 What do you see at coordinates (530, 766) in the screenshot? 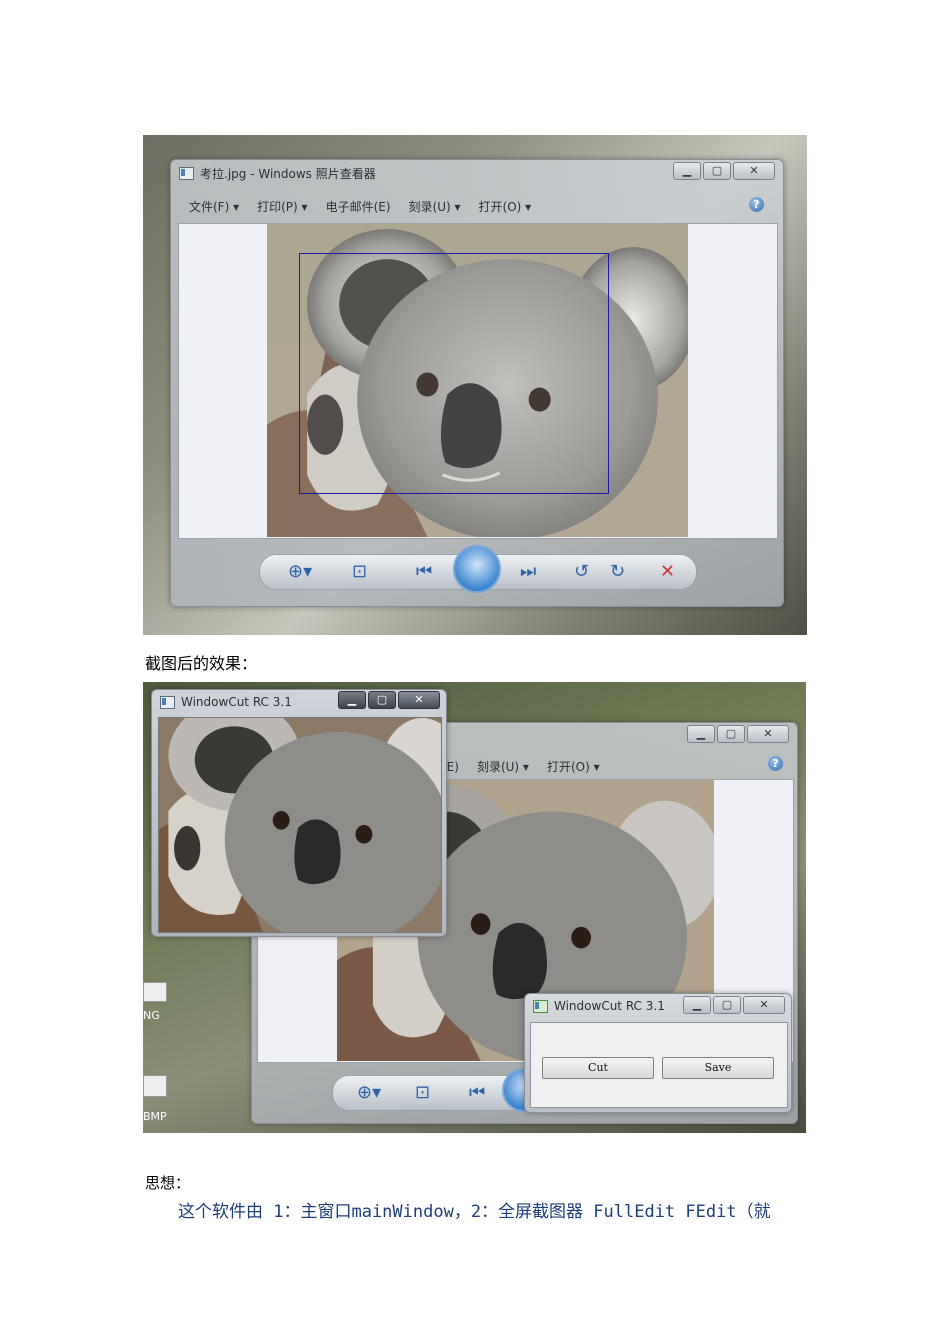
I see `viewer-menubar-partial: (E) 刻录(U) ▾ 打开(O) ▾` at bounding box center [530, 766].